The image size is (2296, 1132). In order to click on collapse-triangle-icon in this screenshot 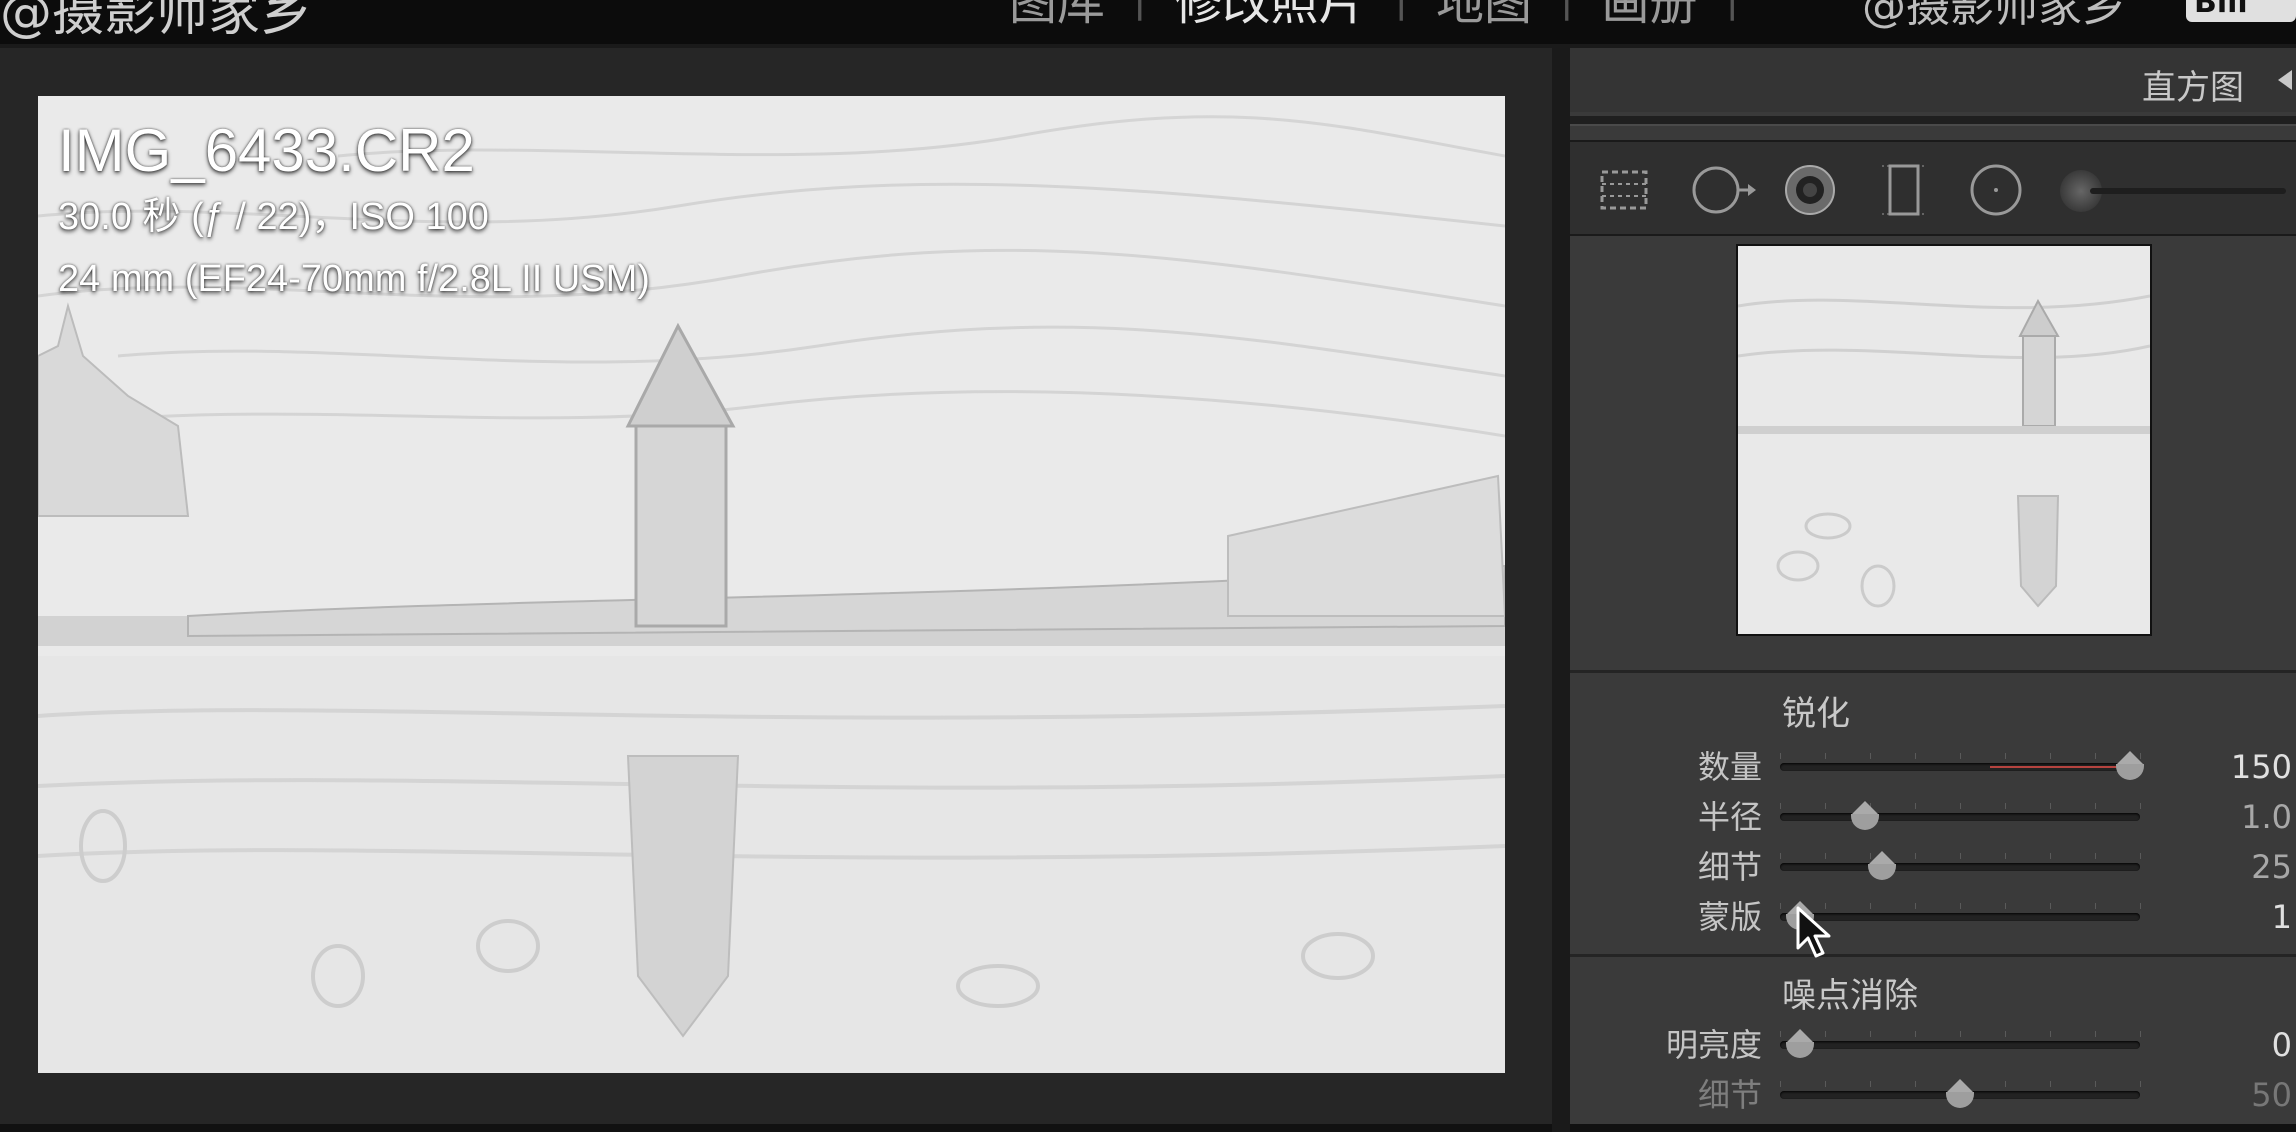, I will do `click(2285, 80)`.